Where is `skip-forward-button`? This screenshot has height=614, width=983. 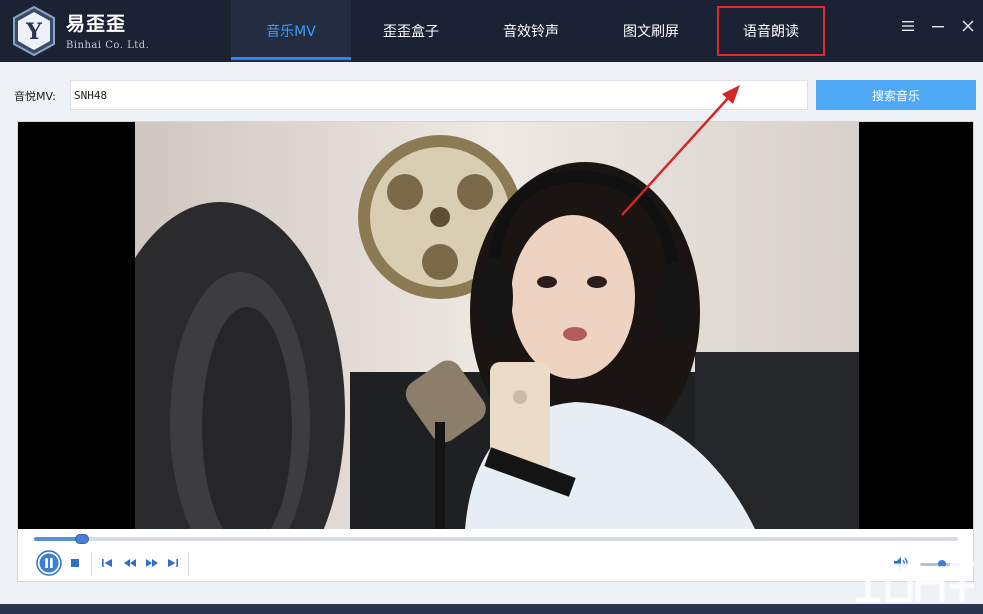
skip-forward-button is located at coordinates (173, 563).